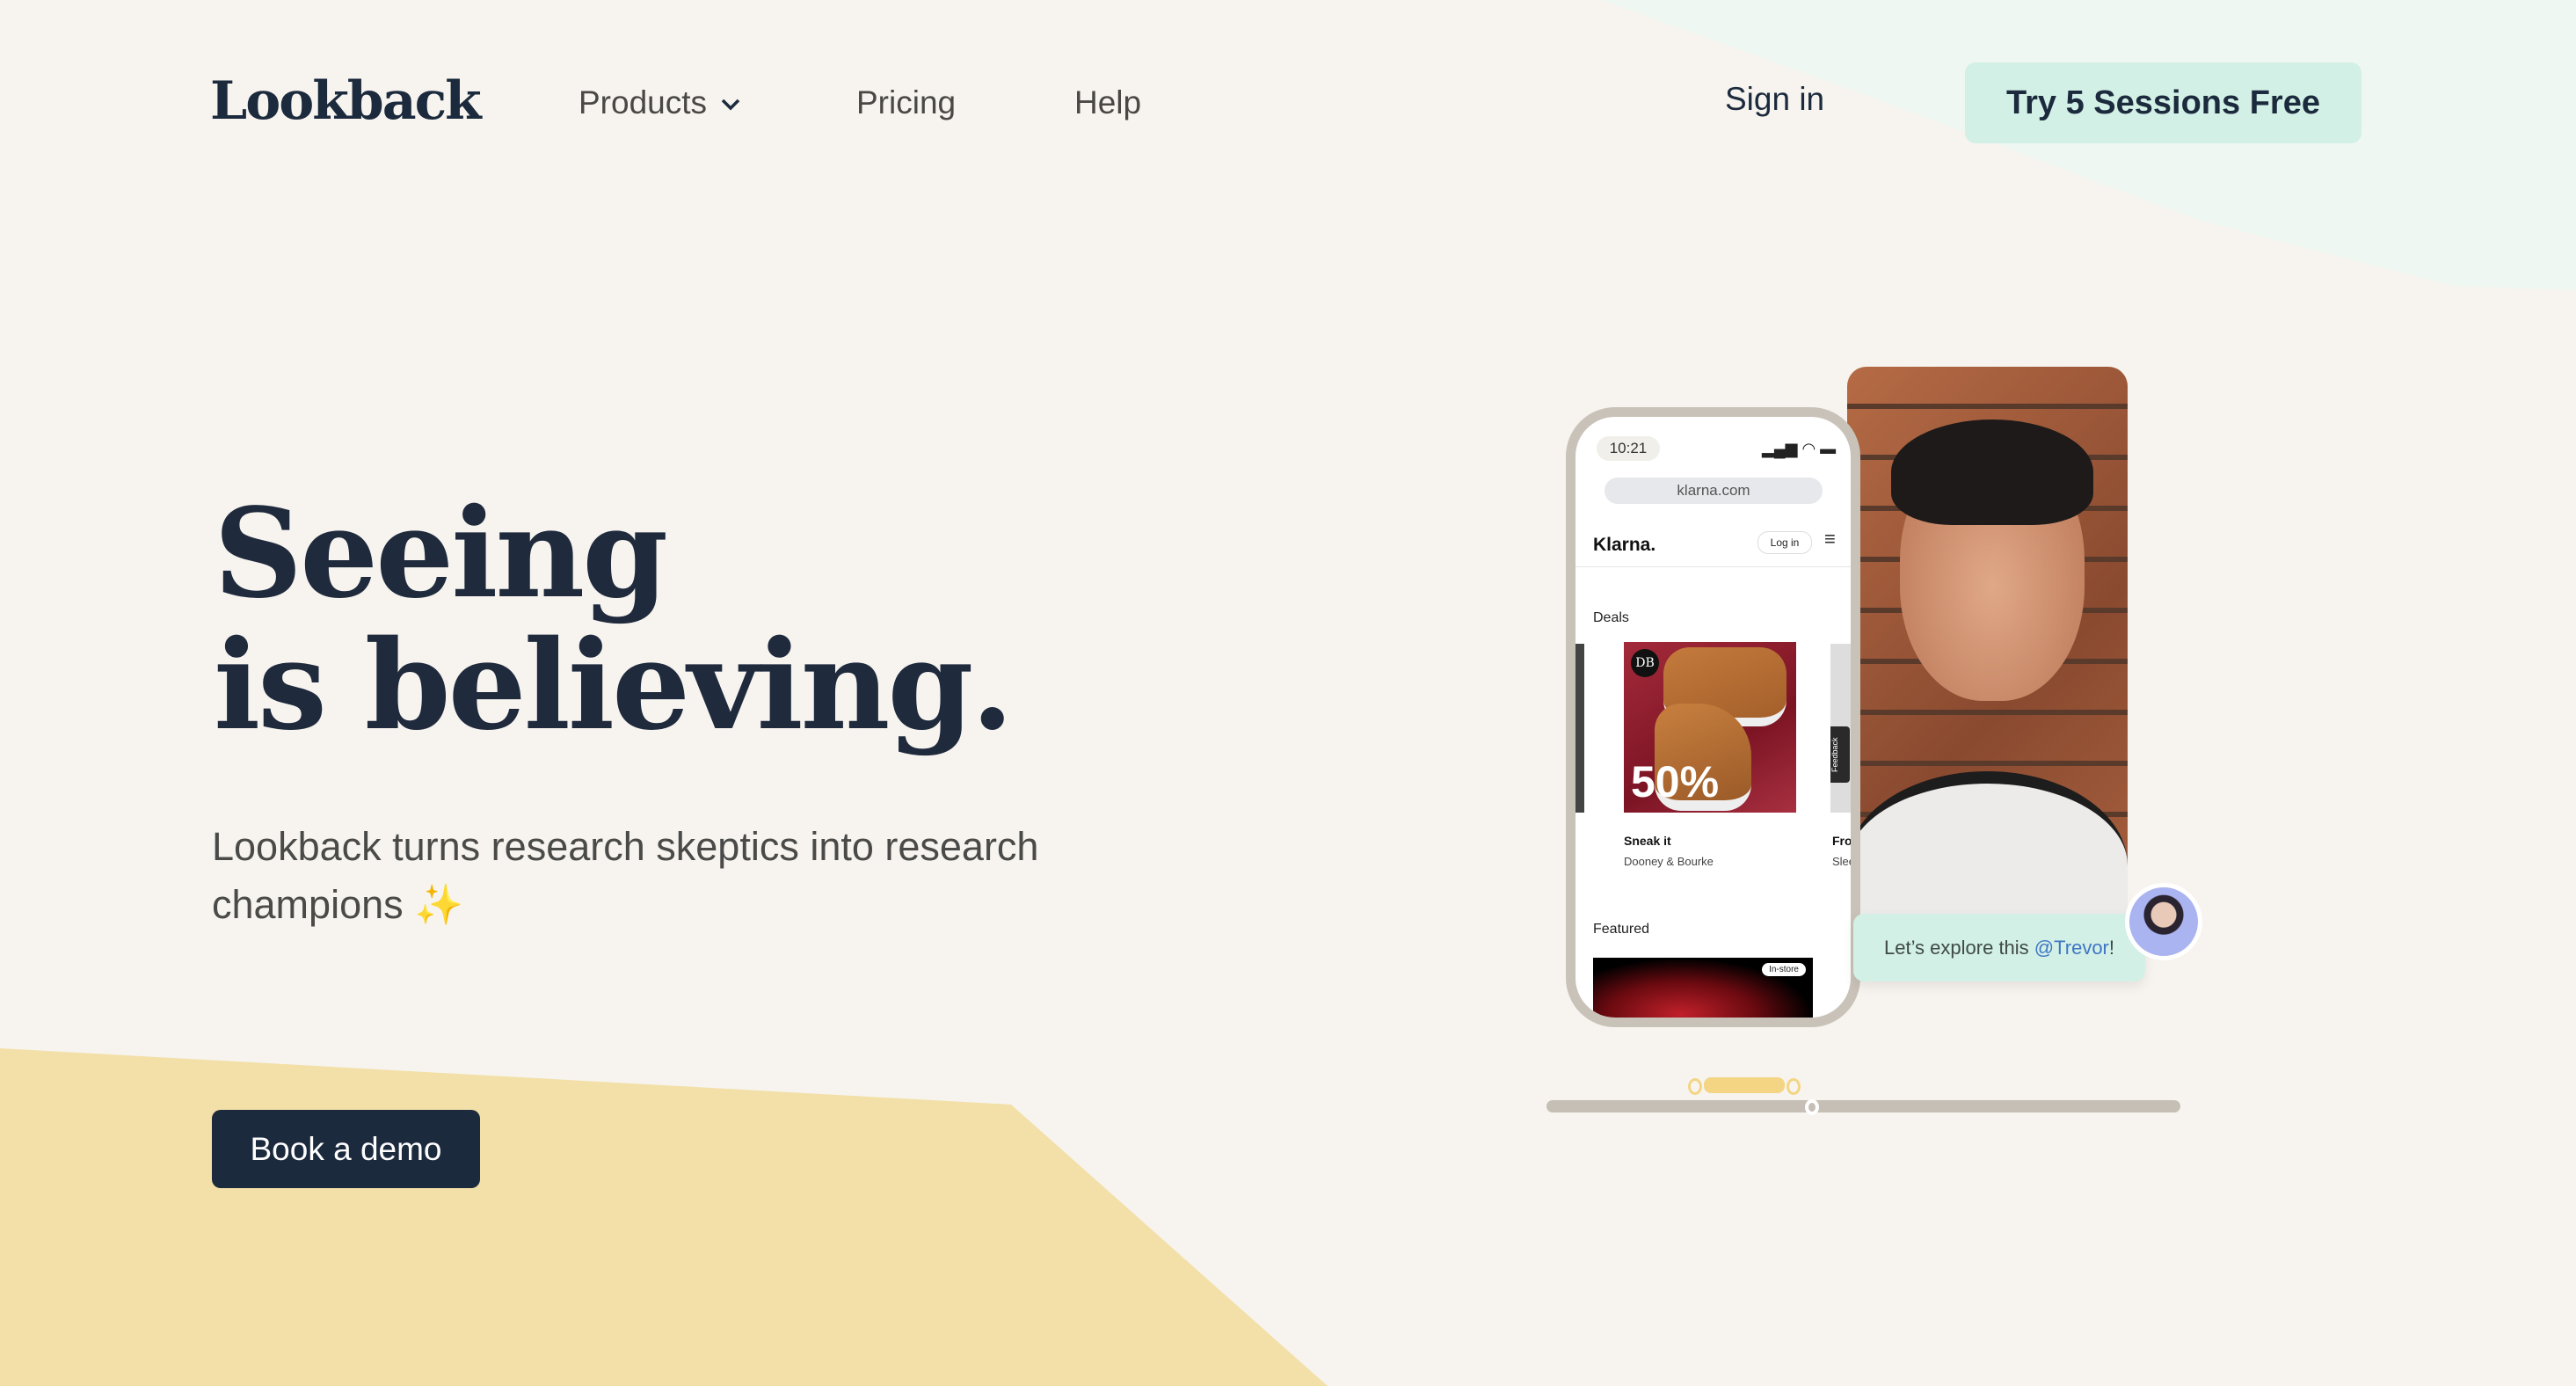 This screenshot has height=1386, width=2576. What do you see at coordinates (1992, 472) in the screenshot?
I see `participant-hair` at bounding box center [1992, 472].